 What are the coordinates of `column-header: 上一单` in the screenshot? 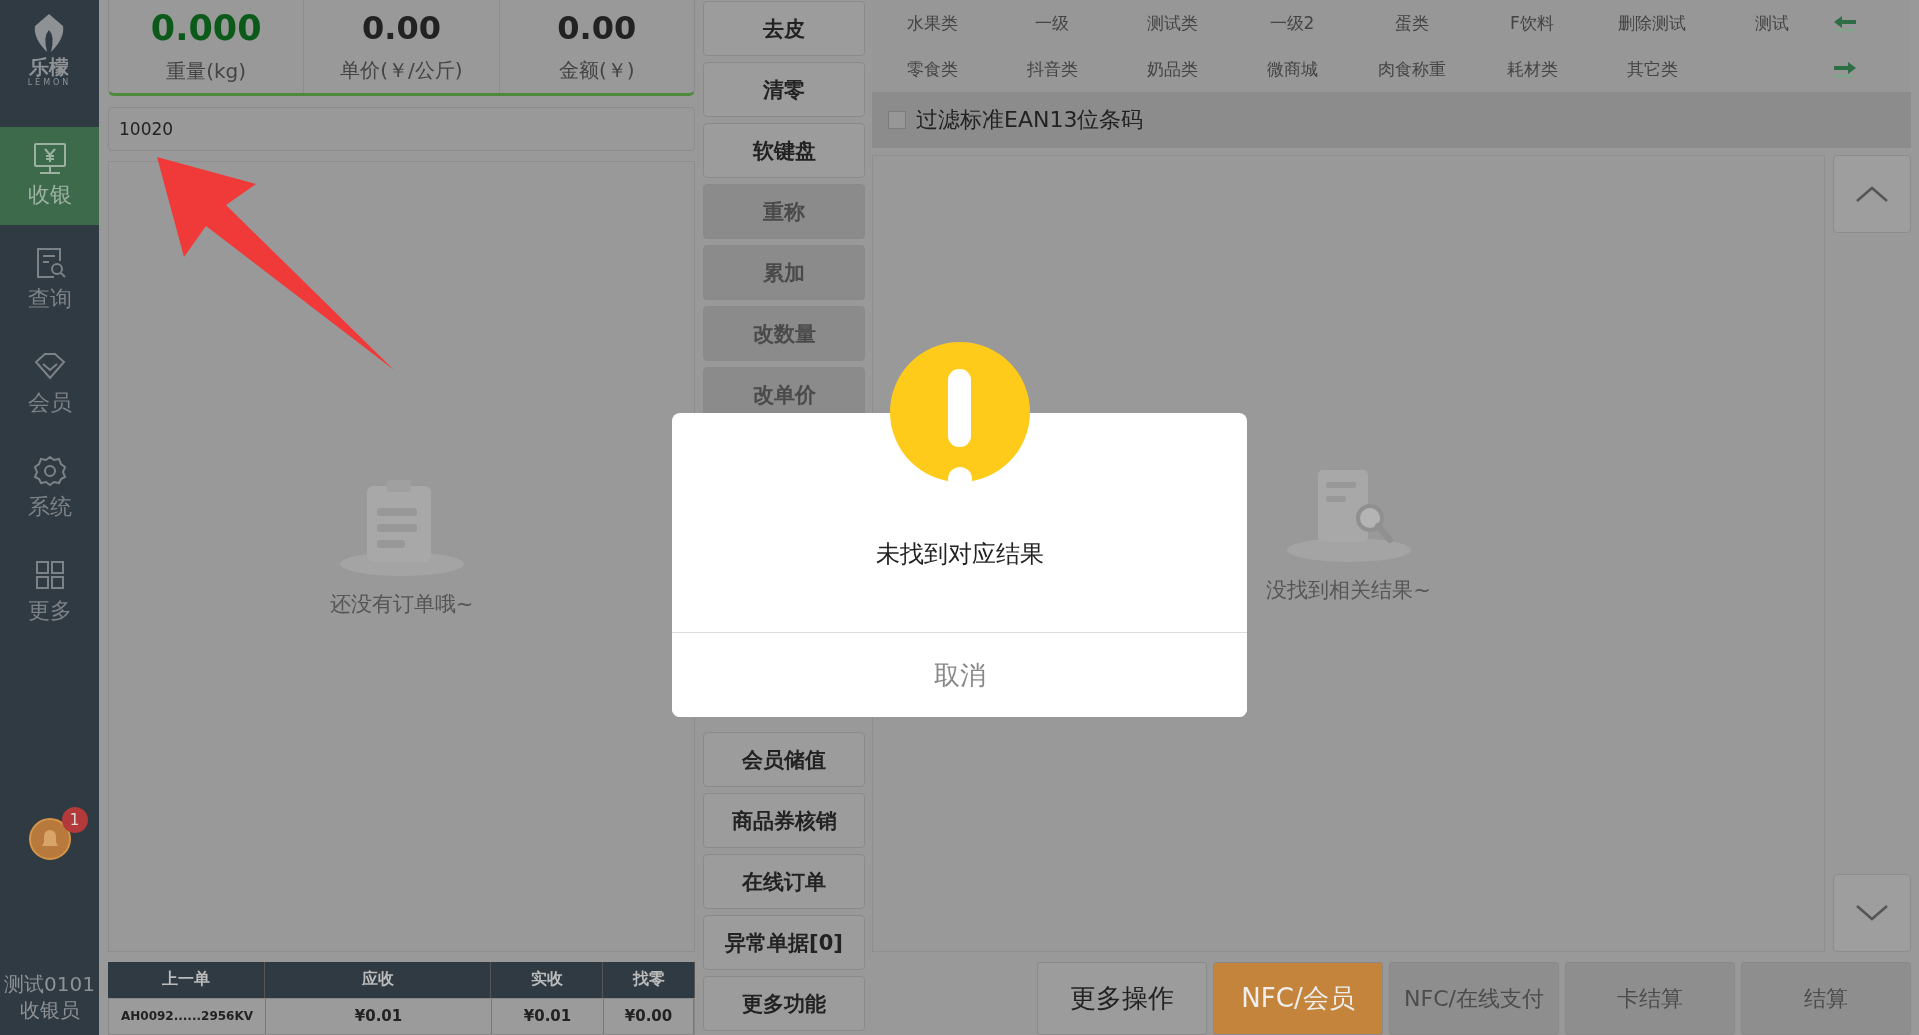 It's located at (186, 980).